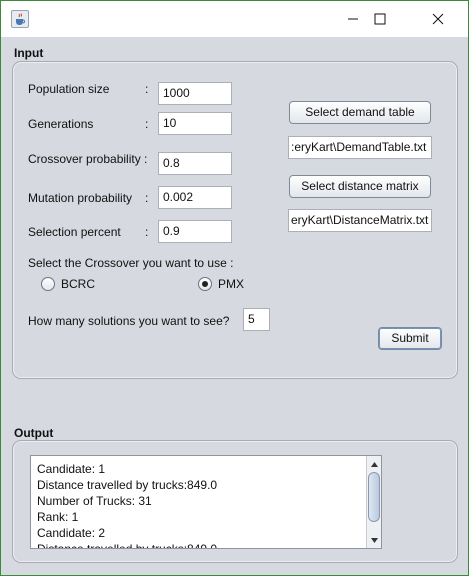  I want to click on mutation-probability-label: Mutation probability, so click(80, 198).